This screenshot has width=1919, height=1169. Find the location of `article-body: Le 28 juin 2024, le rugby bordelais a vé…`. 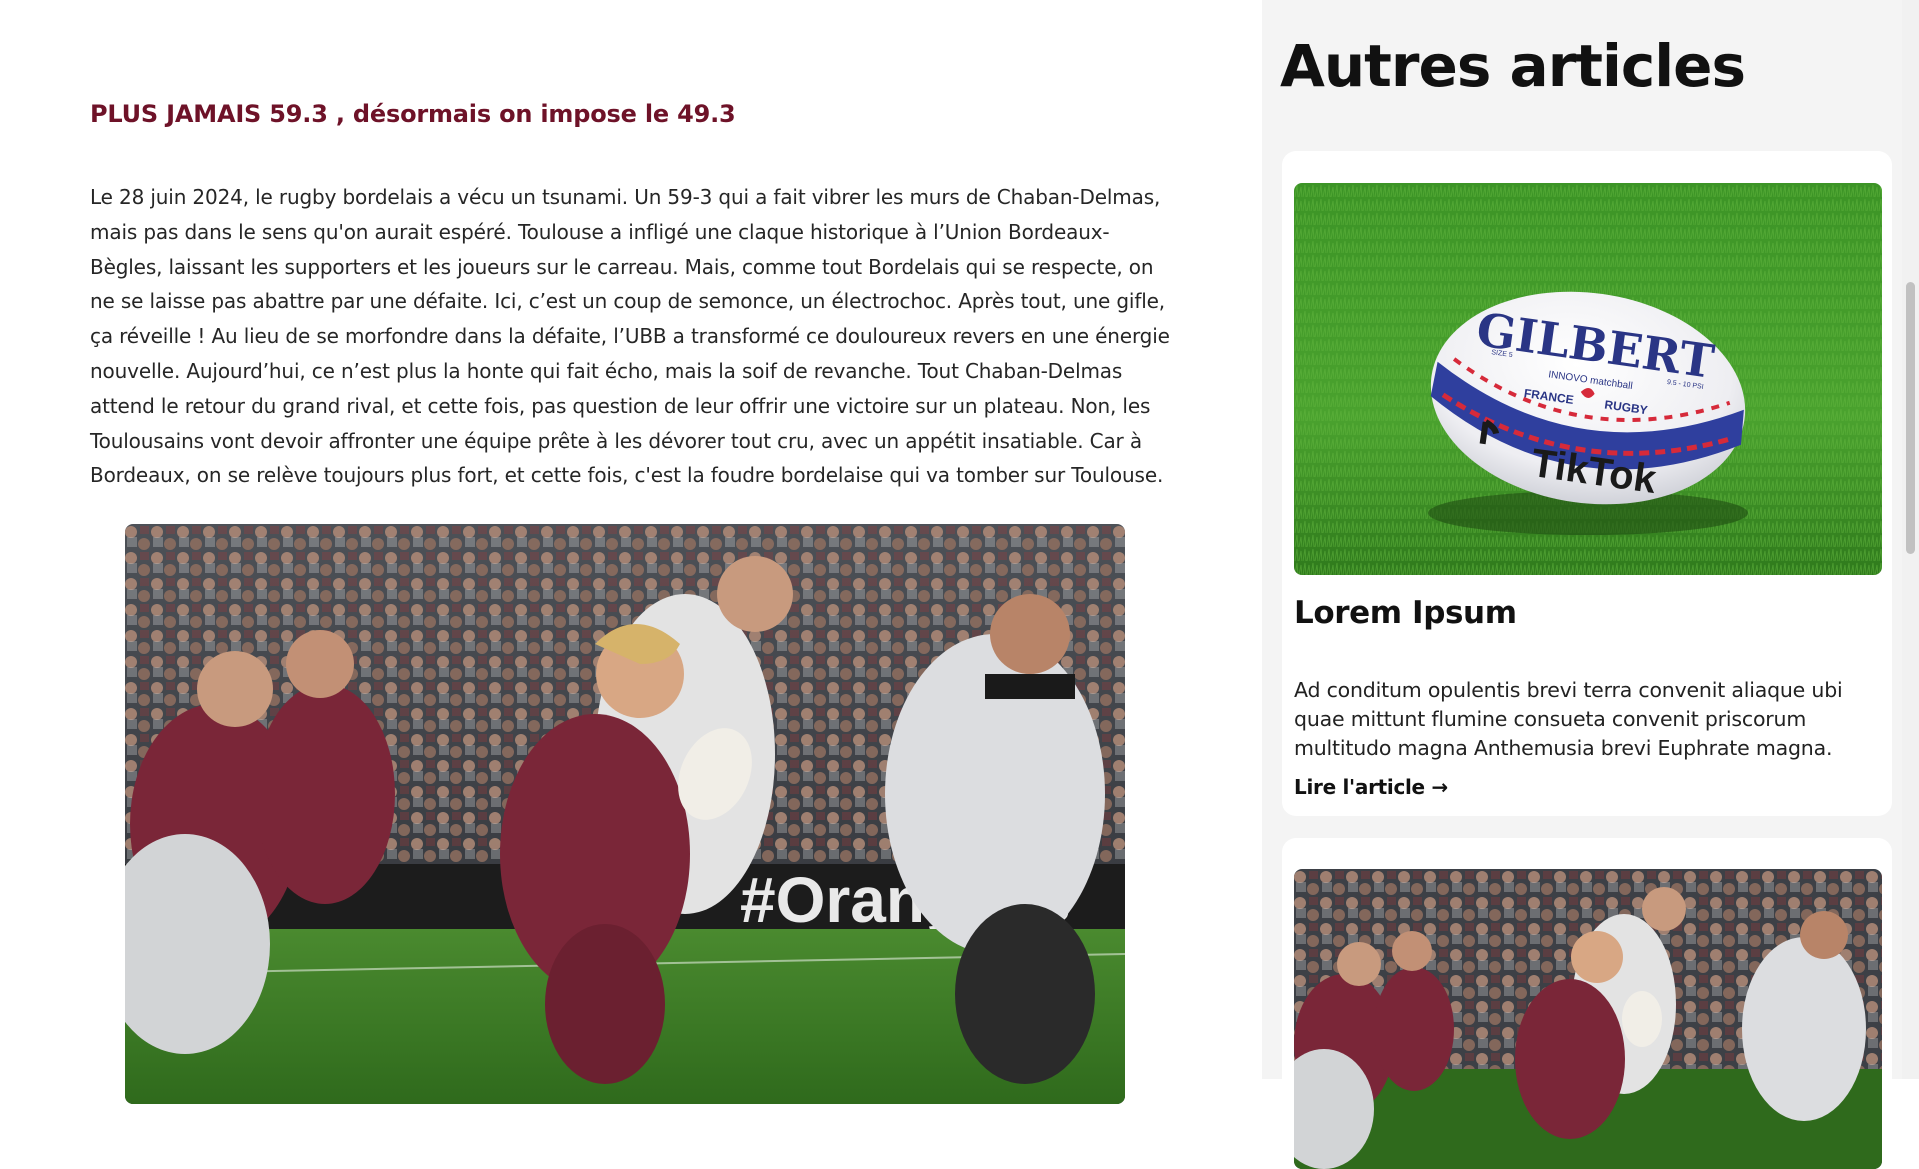

article-body: Le 28 juin 2024, le rugby bordelais a vé… is located at coordinates (630, 336).